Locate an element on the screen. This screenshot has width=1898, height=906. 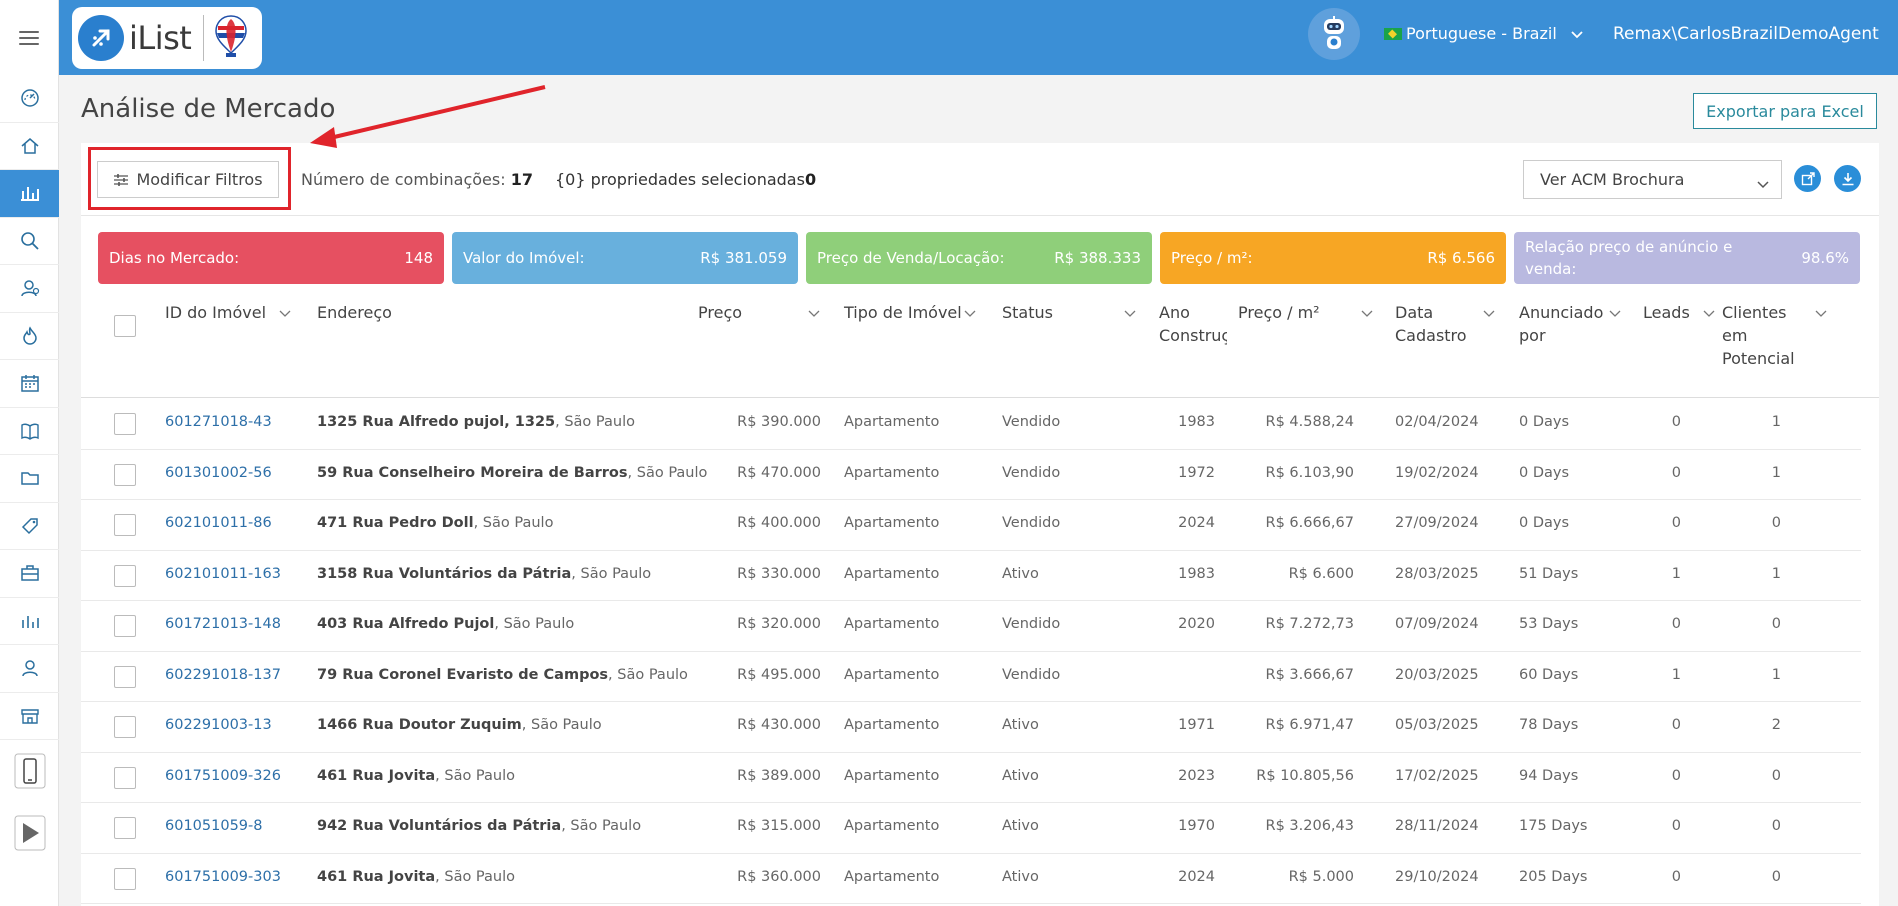
column-header-label: Status is located at coordinates (1027, 312).